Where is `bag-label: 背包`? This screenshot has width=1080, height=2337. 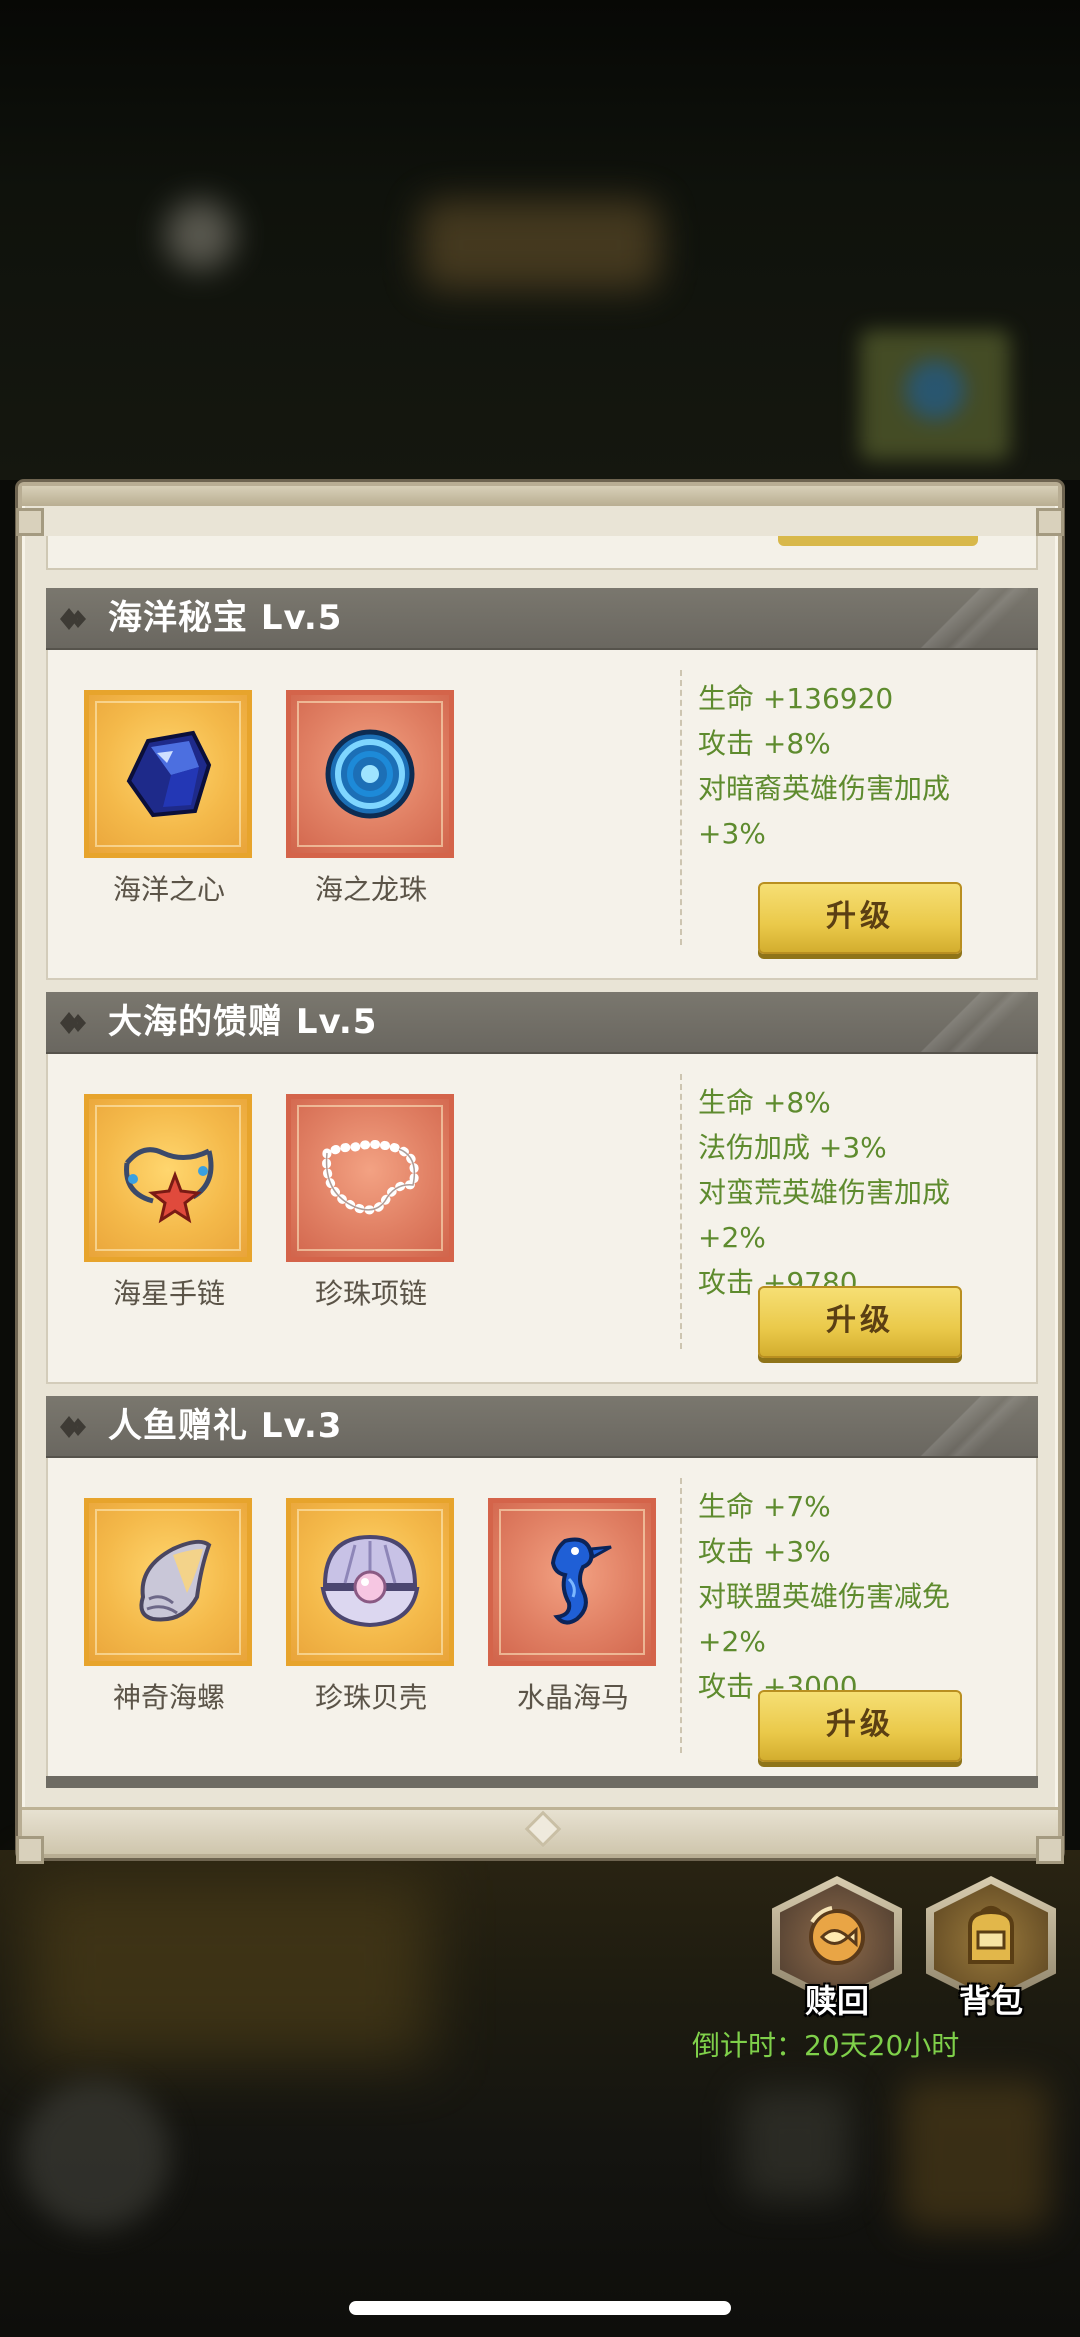 bag-label: 背包 is located at coordinates (990, 2001).